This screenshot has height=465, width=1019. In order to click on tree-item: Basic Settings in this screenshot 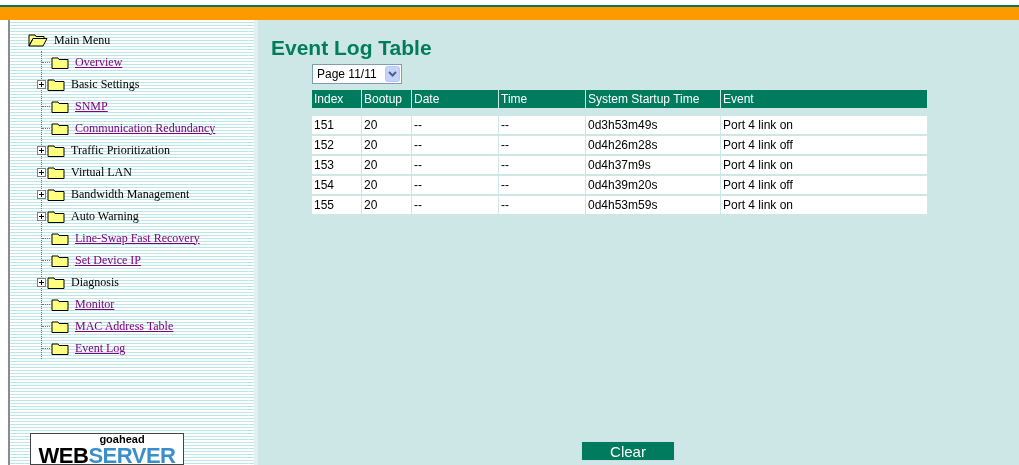, I will do `click(105, 84)`.